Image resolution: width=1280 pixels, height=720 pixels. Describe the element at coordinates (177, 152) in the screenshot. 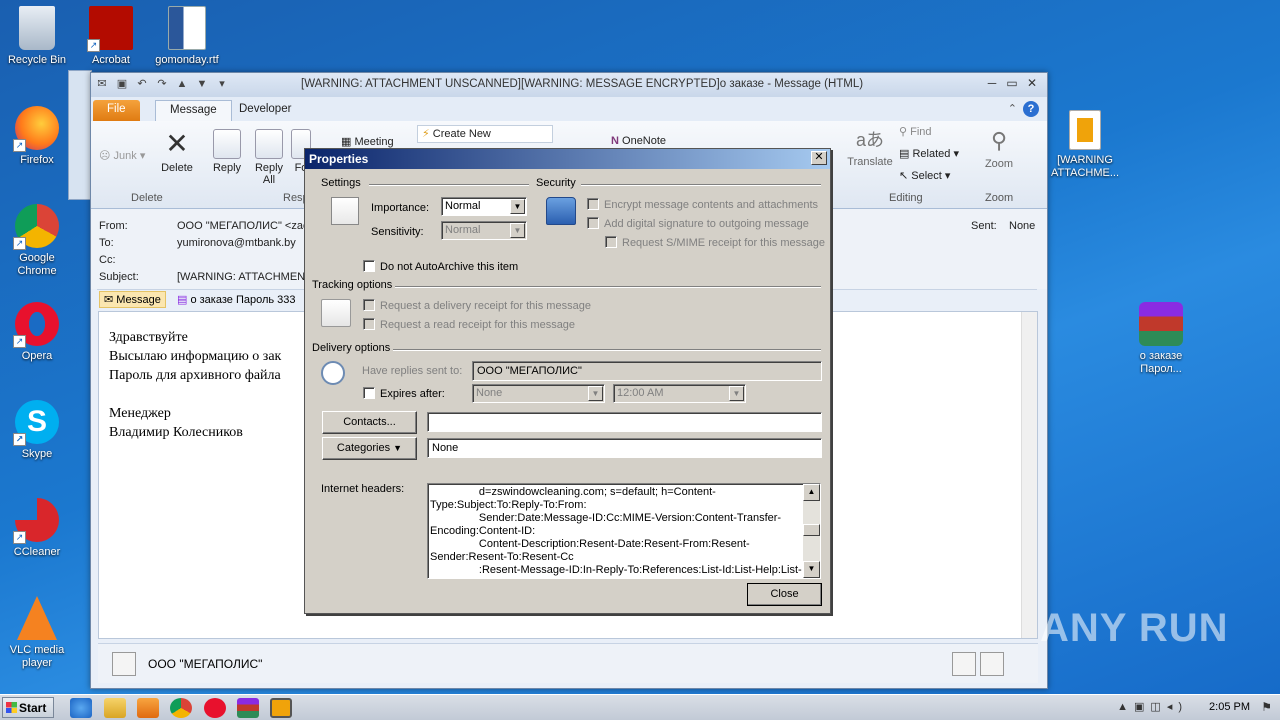

I see `delete-button: ✕ Delete` at that location.